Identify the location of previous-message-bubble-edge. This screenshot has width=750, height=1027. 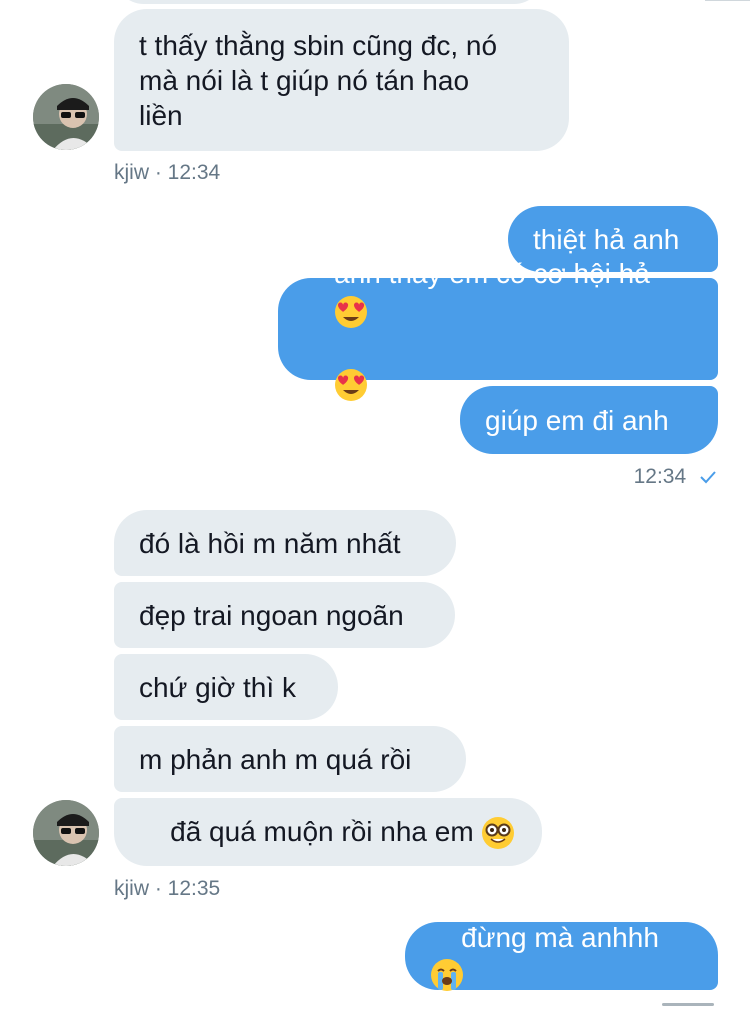
(329, 2).